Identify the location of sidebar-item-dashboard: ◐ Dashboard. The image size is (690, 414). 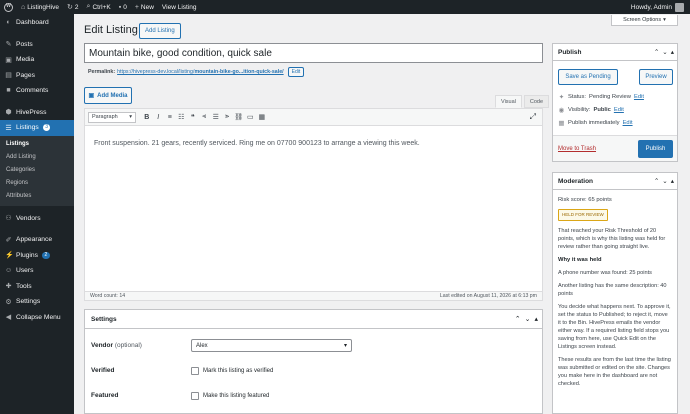
(37, 23).